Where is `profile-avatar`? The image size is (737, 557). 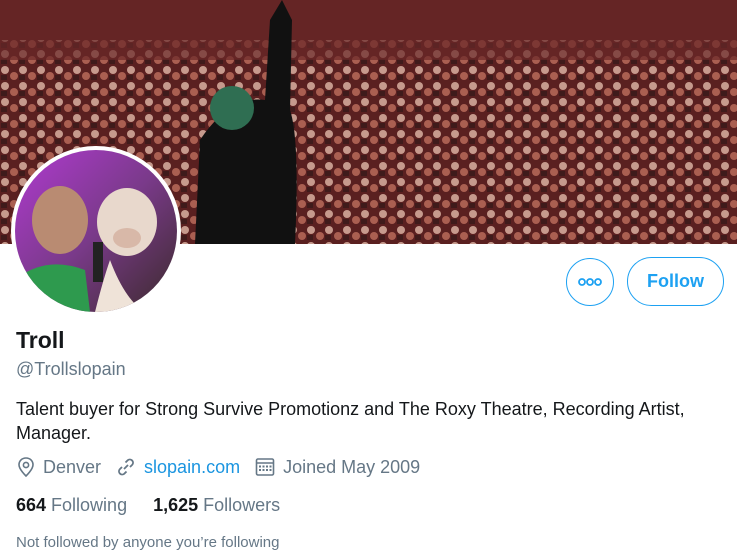 profile-avatar is located at coordinates (96, 231).